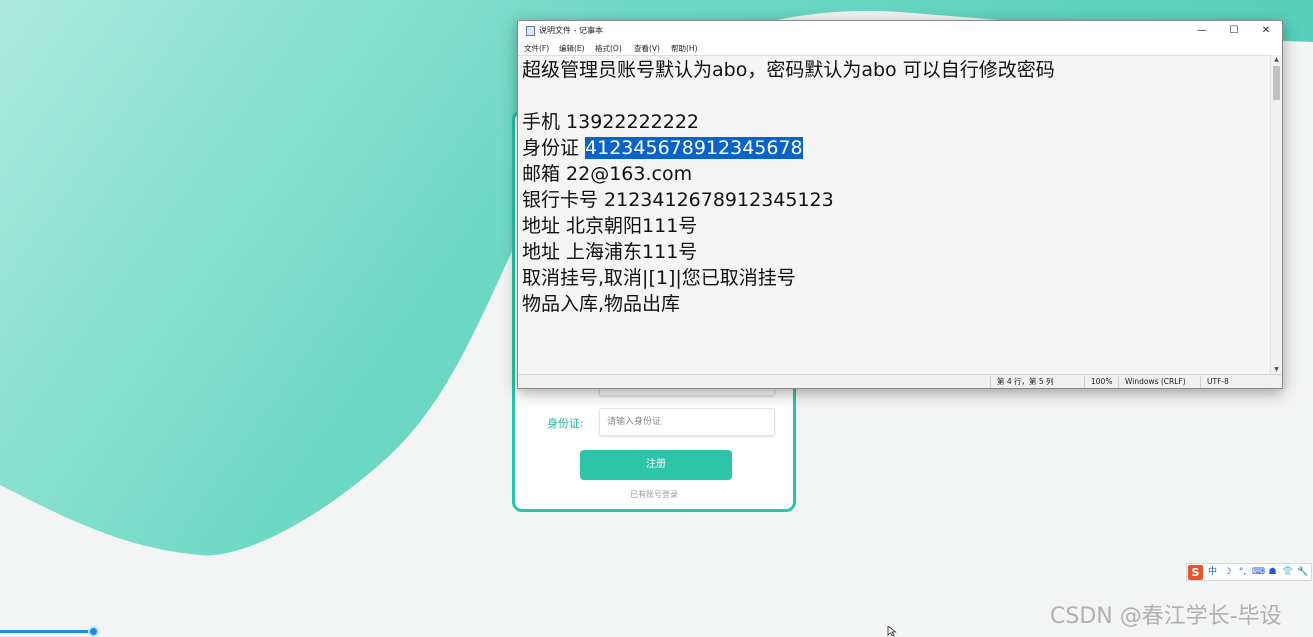 This screenshot has height=637, width=1313. Describe the element at coordinates (610, 252) in the screenshot. I see `text-line: 地址 上海浦东111号` at that location.